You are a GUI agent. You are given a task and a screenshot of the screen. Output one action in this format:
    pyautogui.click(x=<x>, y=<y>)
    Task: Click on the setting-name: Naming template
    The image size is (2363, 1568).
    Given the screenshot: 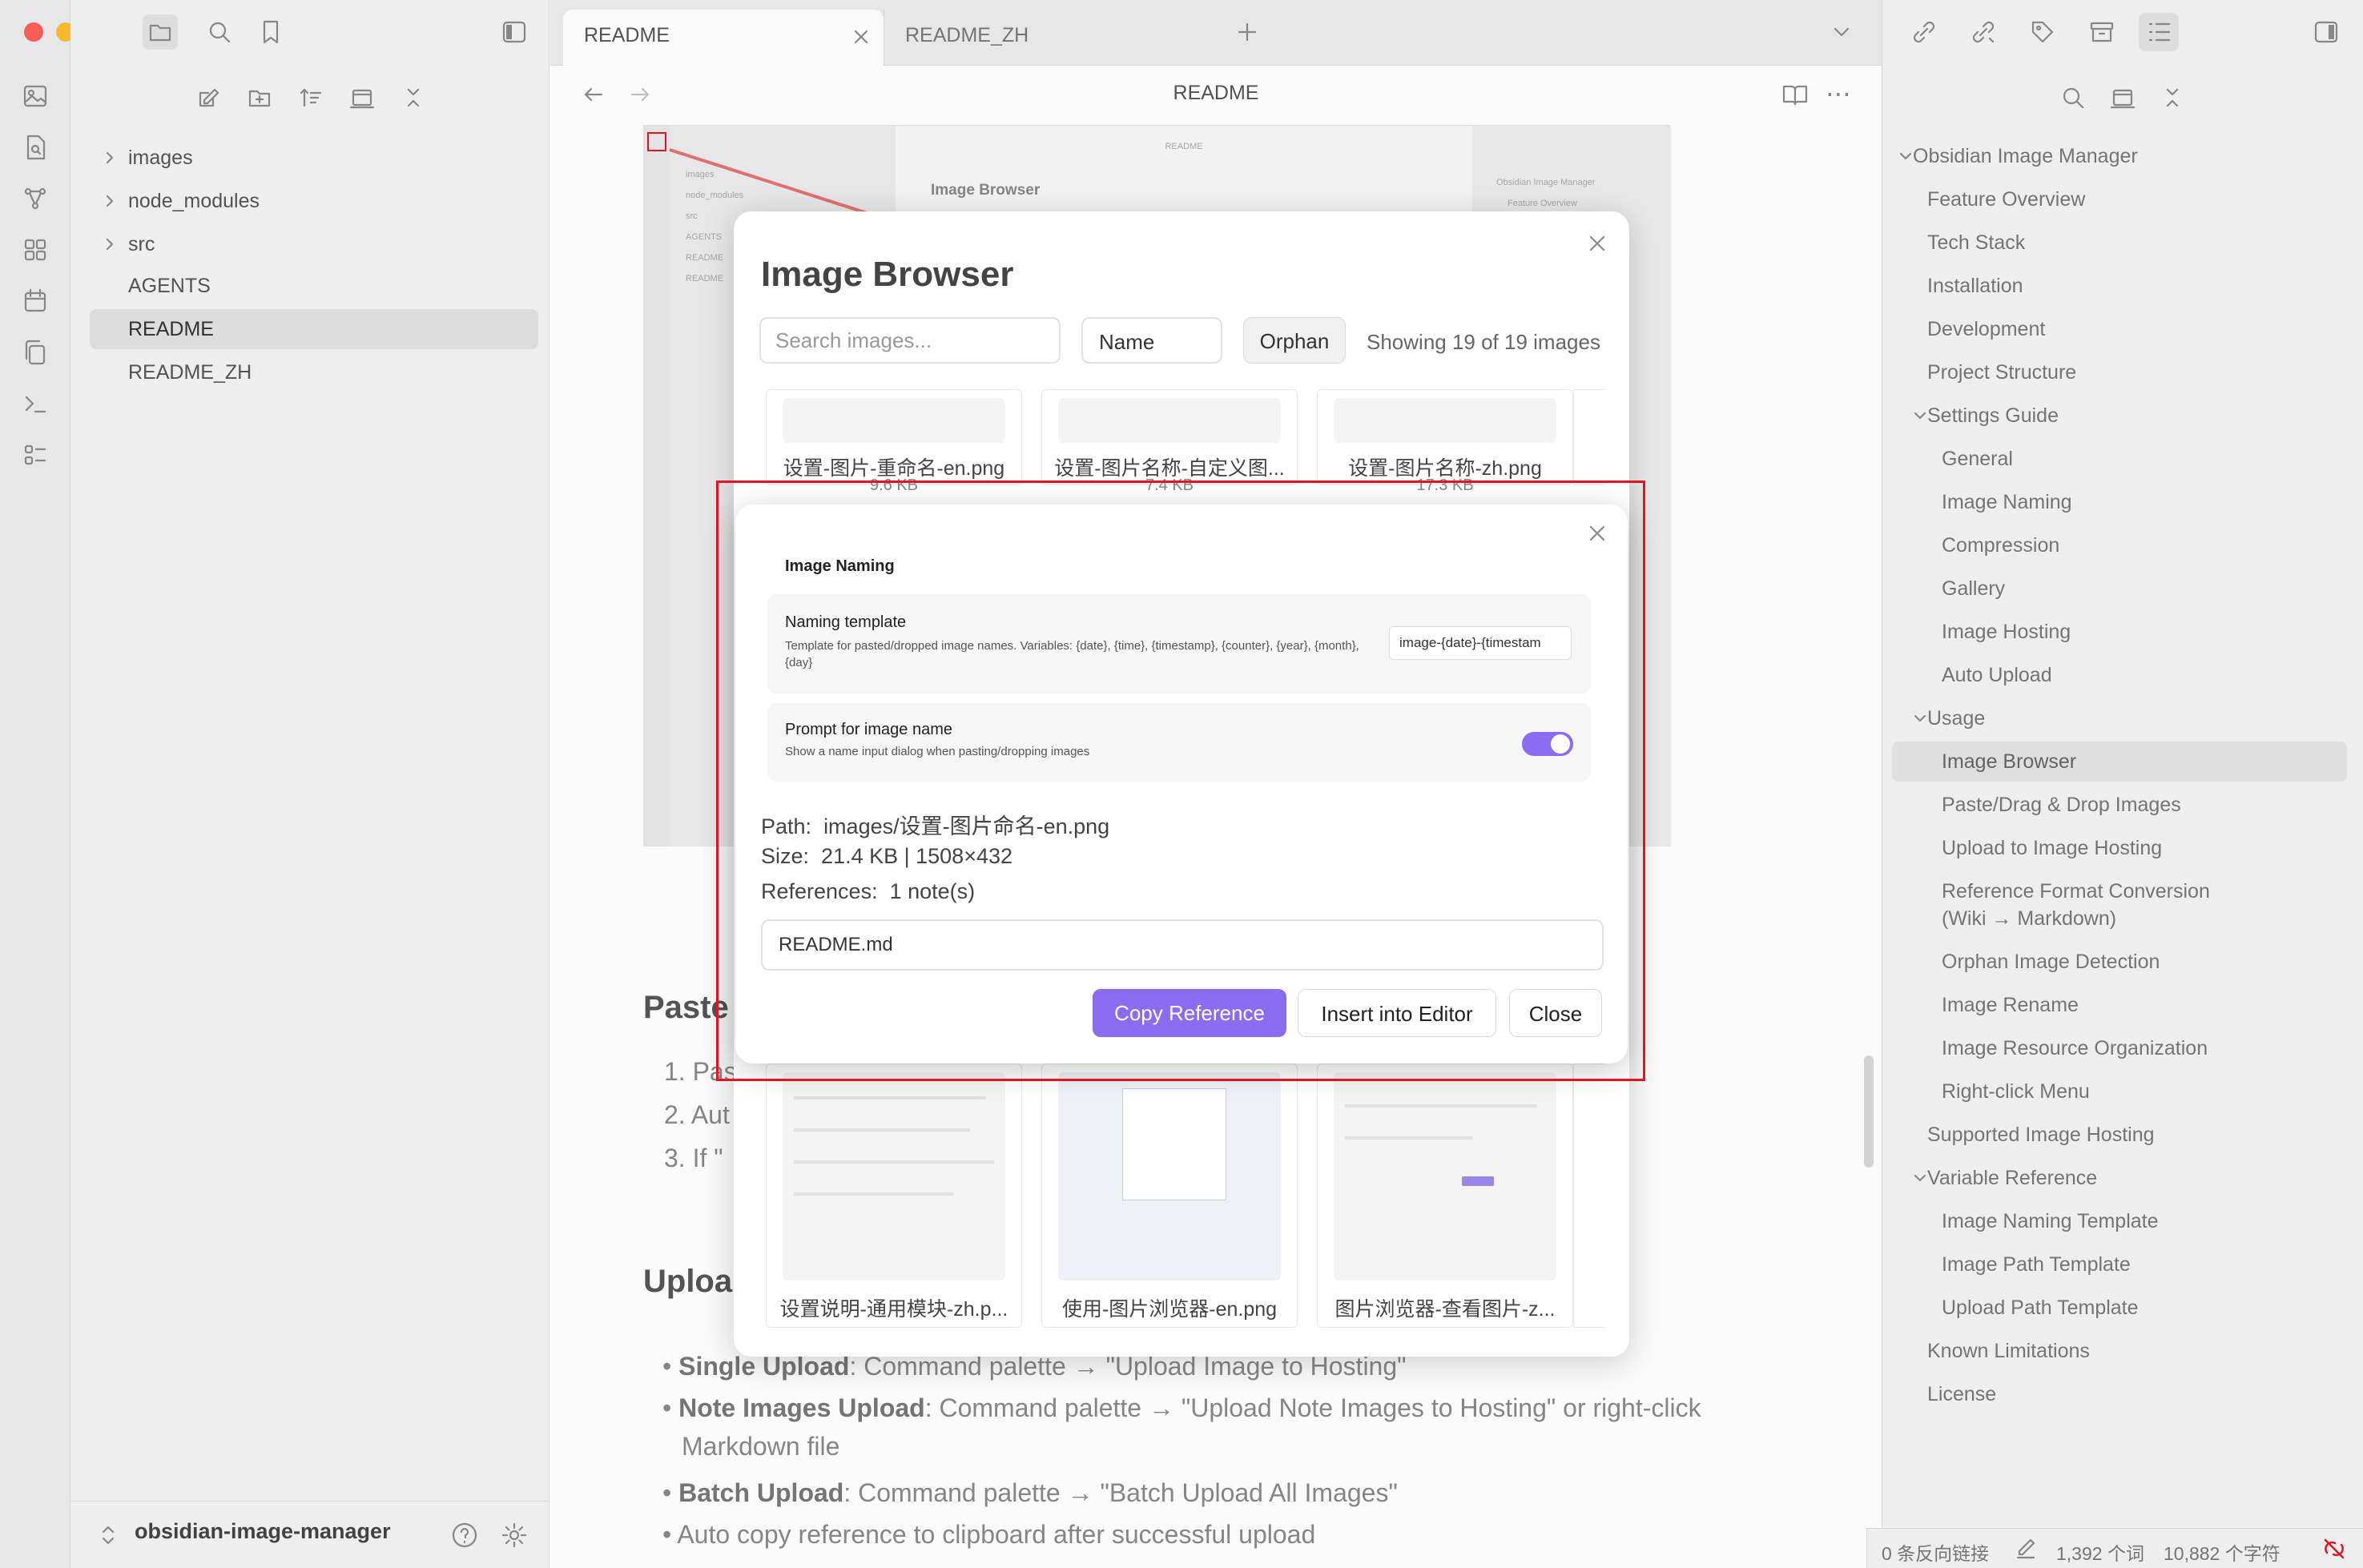 What is the action you would take?
    pyautogui.click(x=846, y=622)
    